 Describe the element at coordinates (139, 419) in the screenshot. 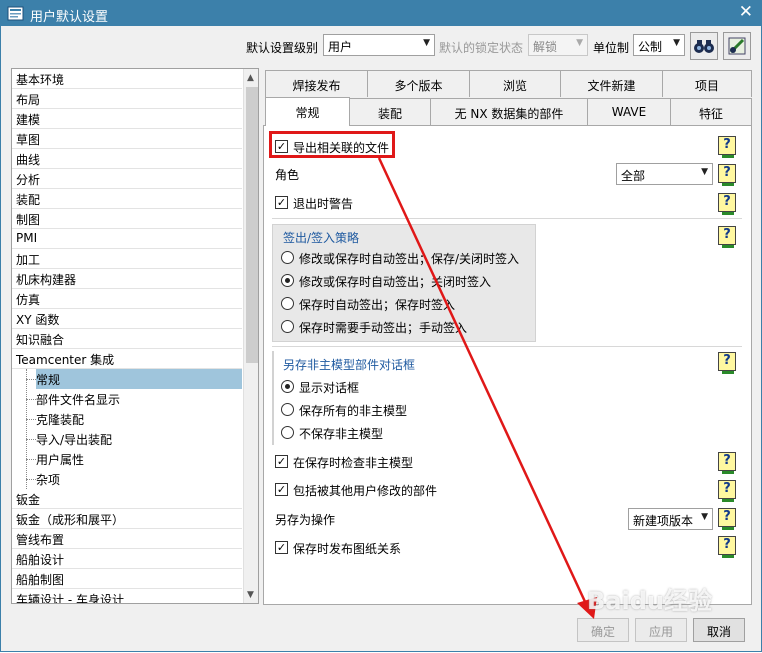

I see `tree-child: 克隆装配` at that location.